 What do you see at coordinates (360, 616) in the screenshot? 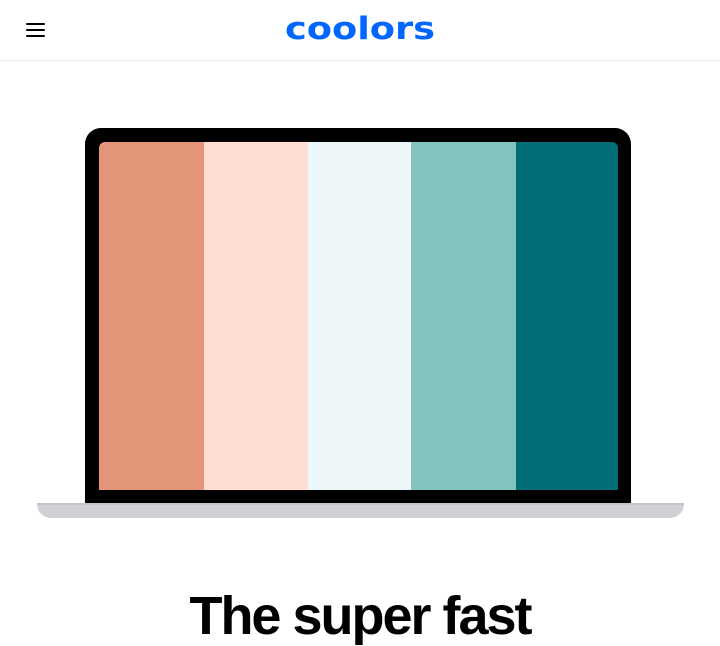
I see `hero-headline: The super fast` at bounding box center [360, 616].